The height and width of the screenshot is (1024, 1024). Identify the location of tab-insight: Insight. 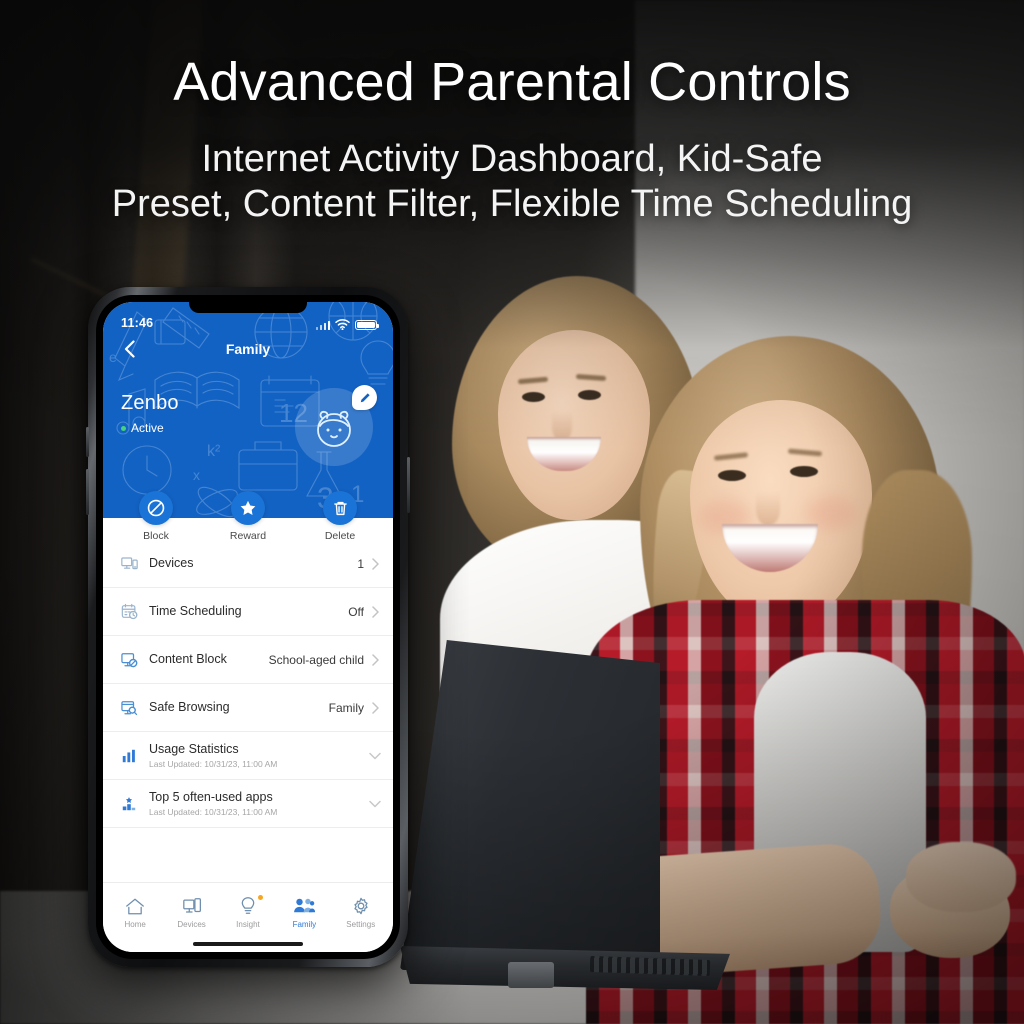
(248, 911).